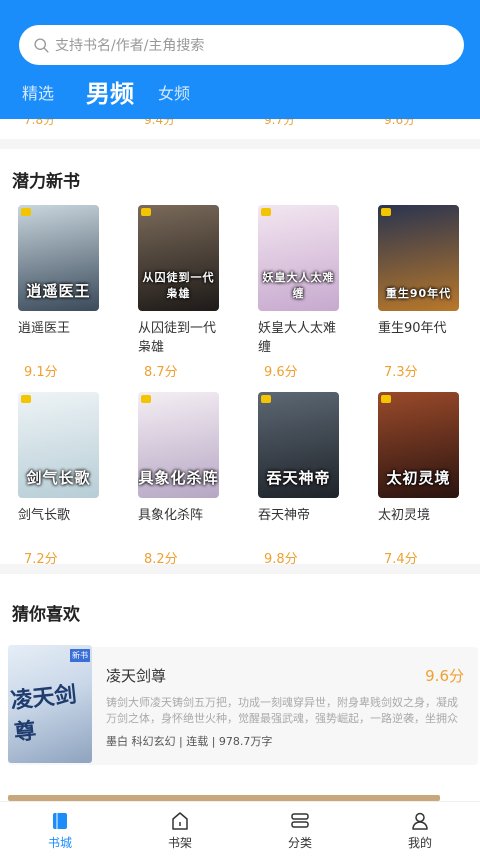 The width and height of the screenshot is (480, 860). Describe the element at coordinates (300, 831) in the screenshot. I see `nav-category: 分类` at that location.